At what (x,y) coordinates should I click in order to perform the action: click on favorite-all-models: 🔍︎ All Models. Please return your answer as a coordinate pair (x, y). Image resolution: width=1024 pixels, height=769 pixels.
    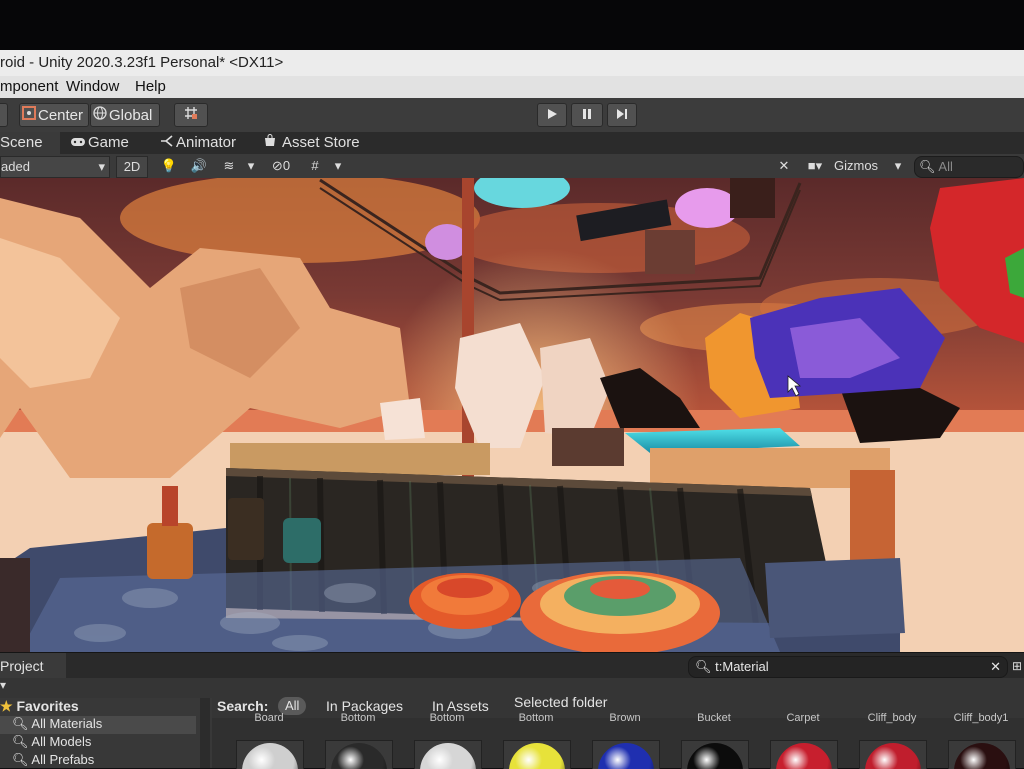
    Looking at the image, I should click on (45, 743).